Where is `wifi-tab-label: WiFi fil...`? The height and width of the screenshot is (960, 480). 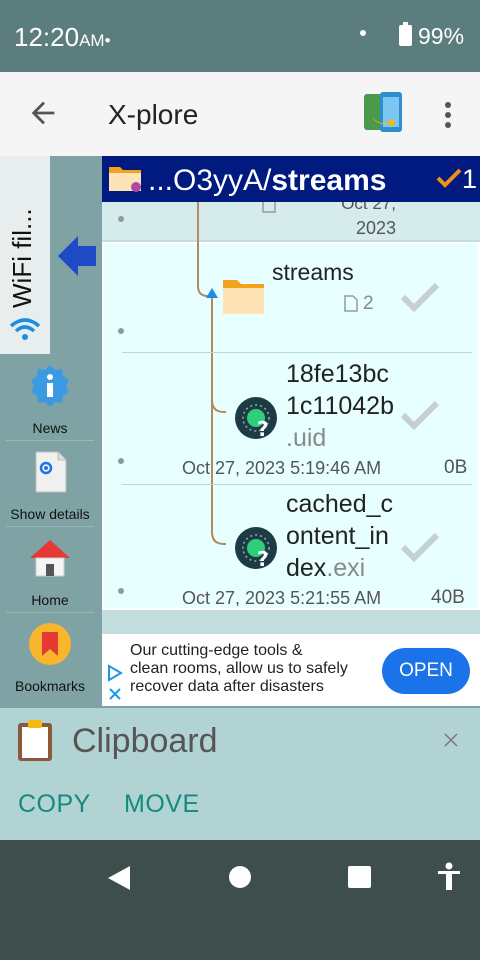 wifi-tab-label: WiFi fil... is located at coordinates (22, 258).